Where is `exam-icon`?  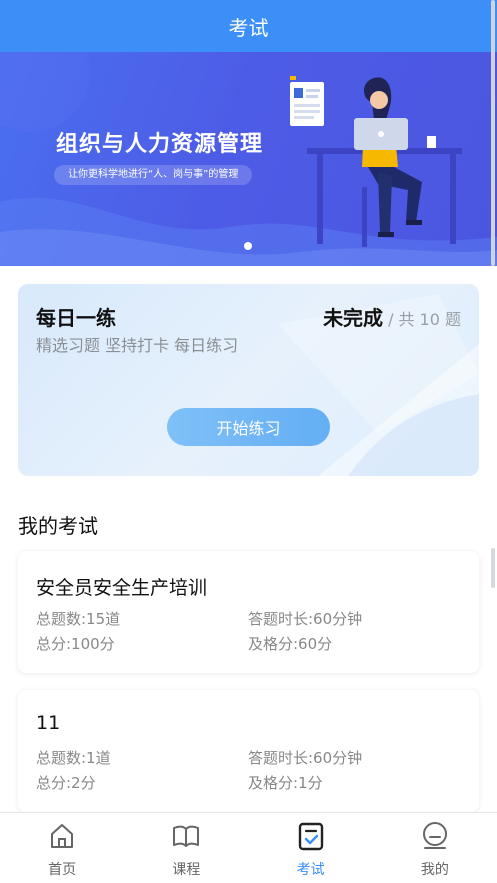 exam-icon is located at coordinates (310, 836).